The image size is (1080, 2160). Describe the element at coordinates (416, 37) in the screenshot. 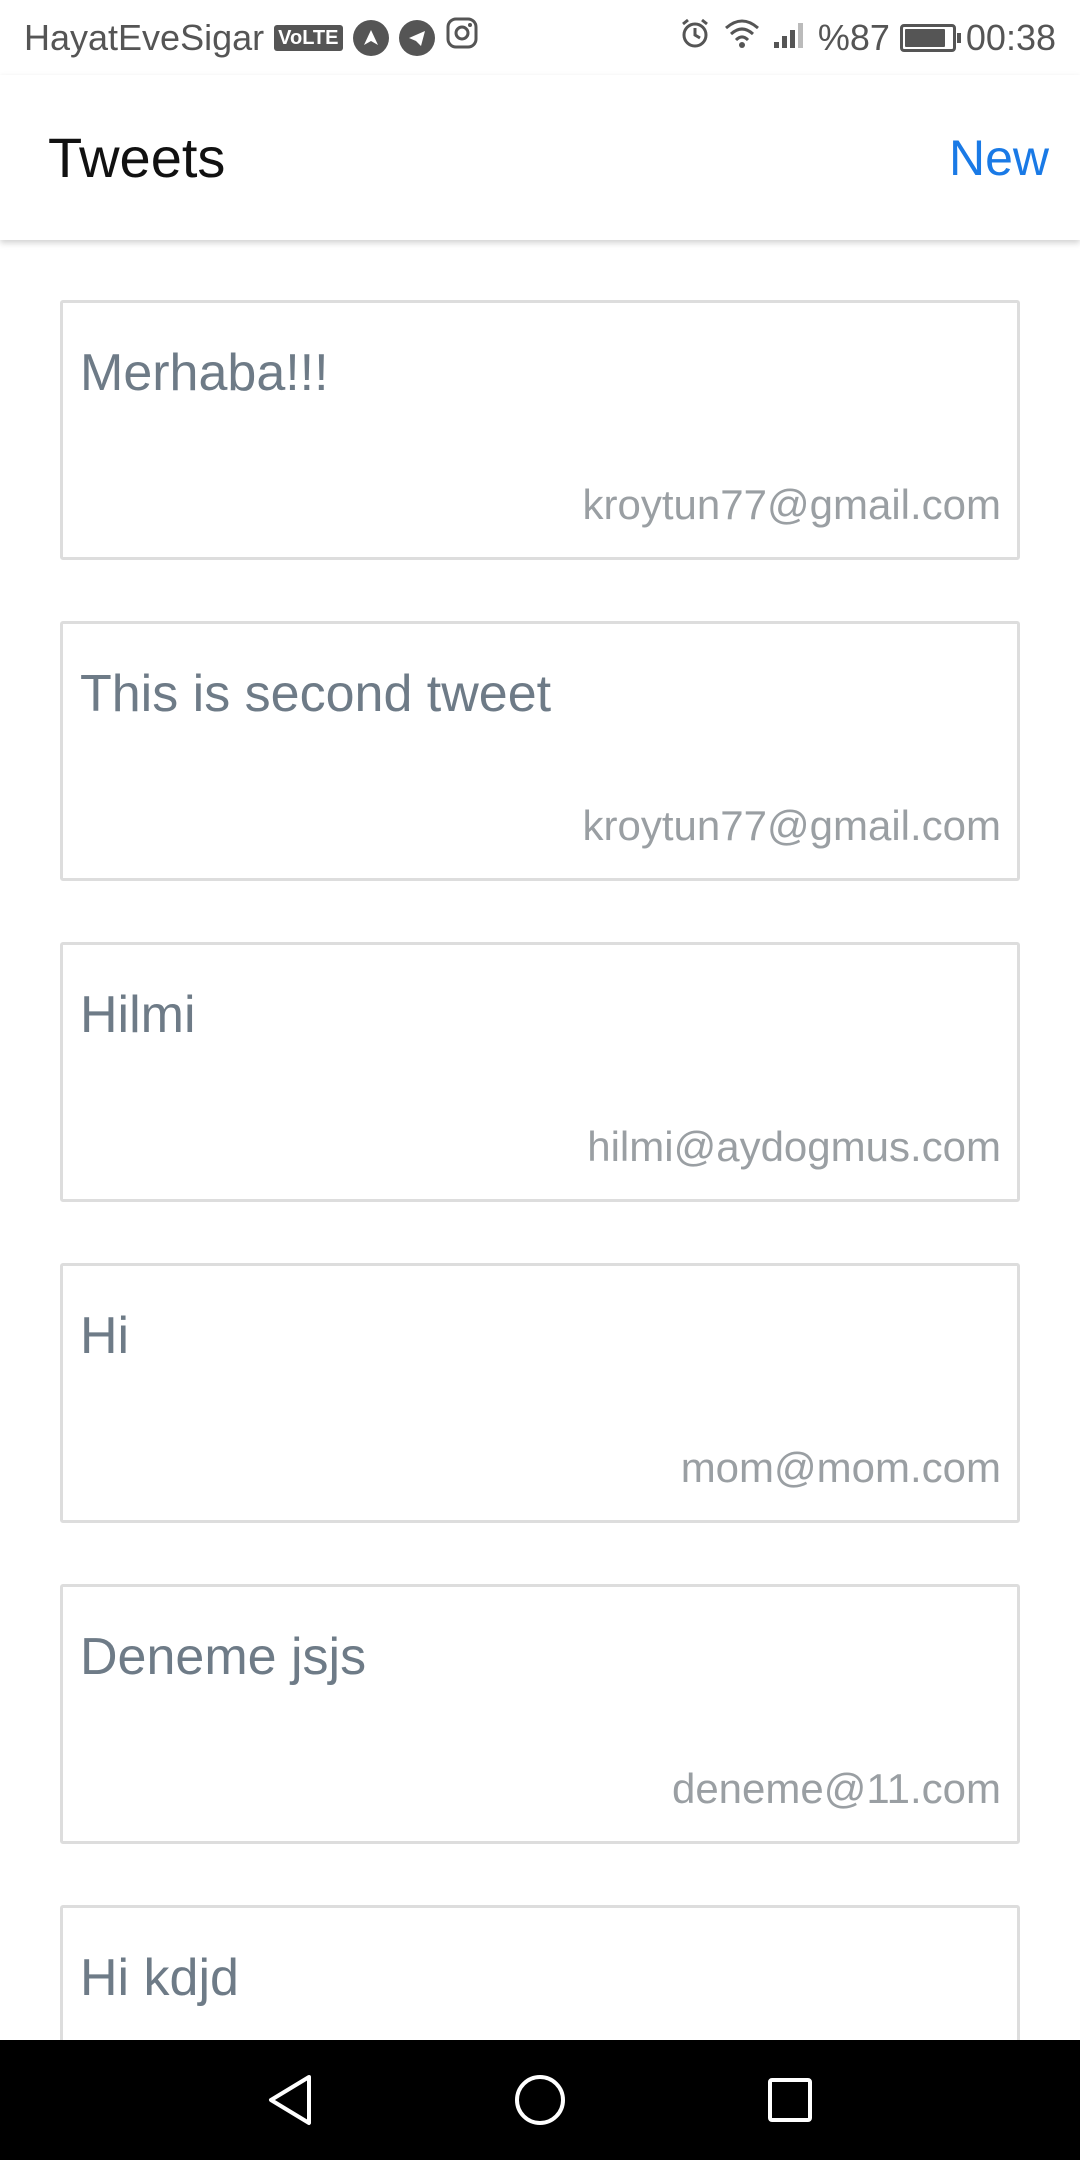

I see `telegram-icon` at that location.